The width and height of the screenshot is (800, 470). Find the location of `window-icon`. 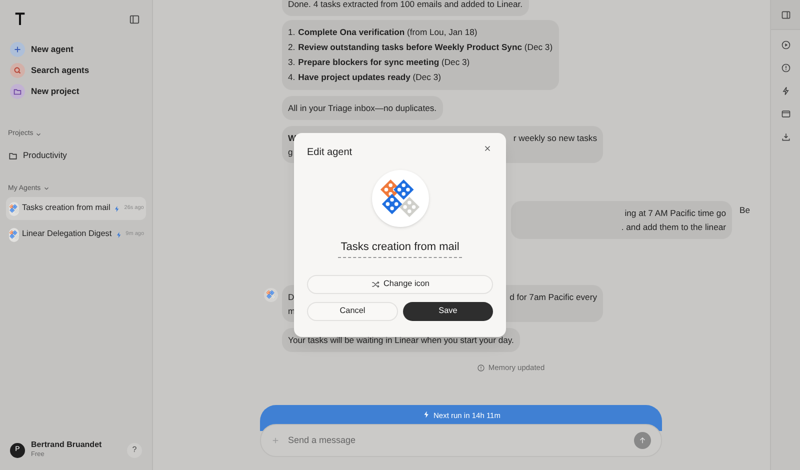

window-icon is located at coordinates (785, 114).